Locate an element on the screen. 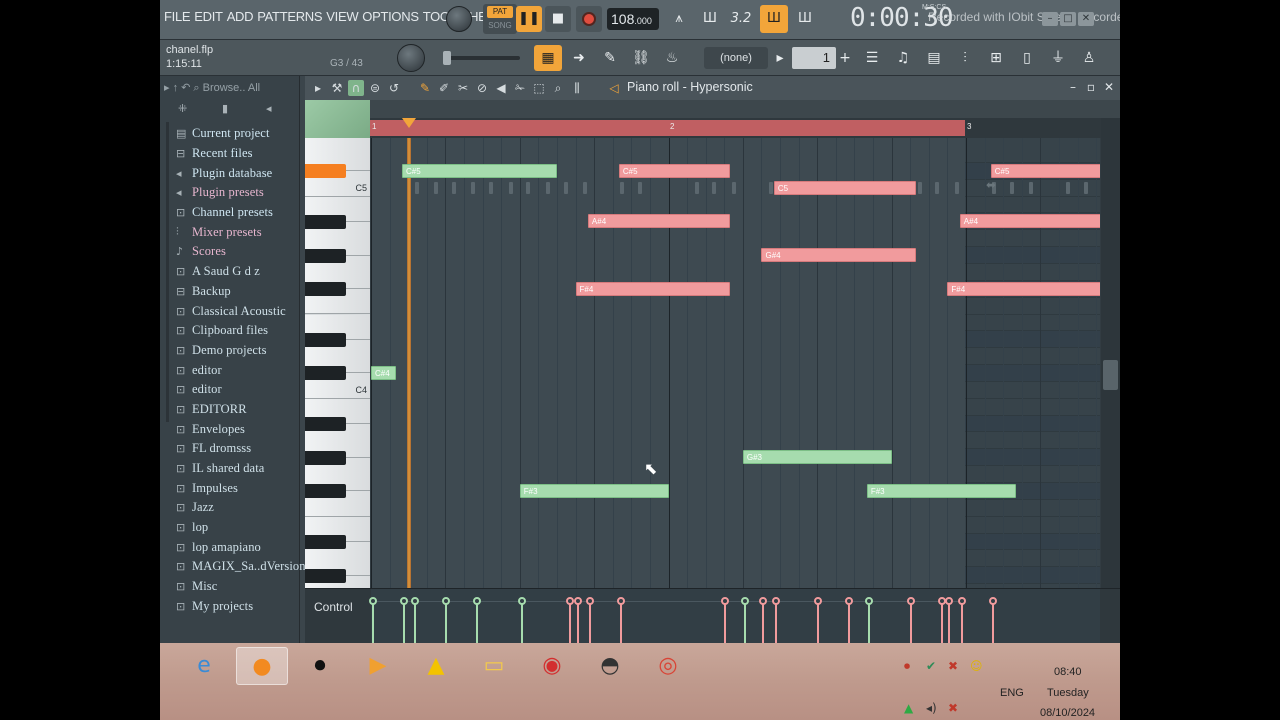 The image size is (1280, 720). internet-explorer-icon: e is located at coordinates (204, 666).